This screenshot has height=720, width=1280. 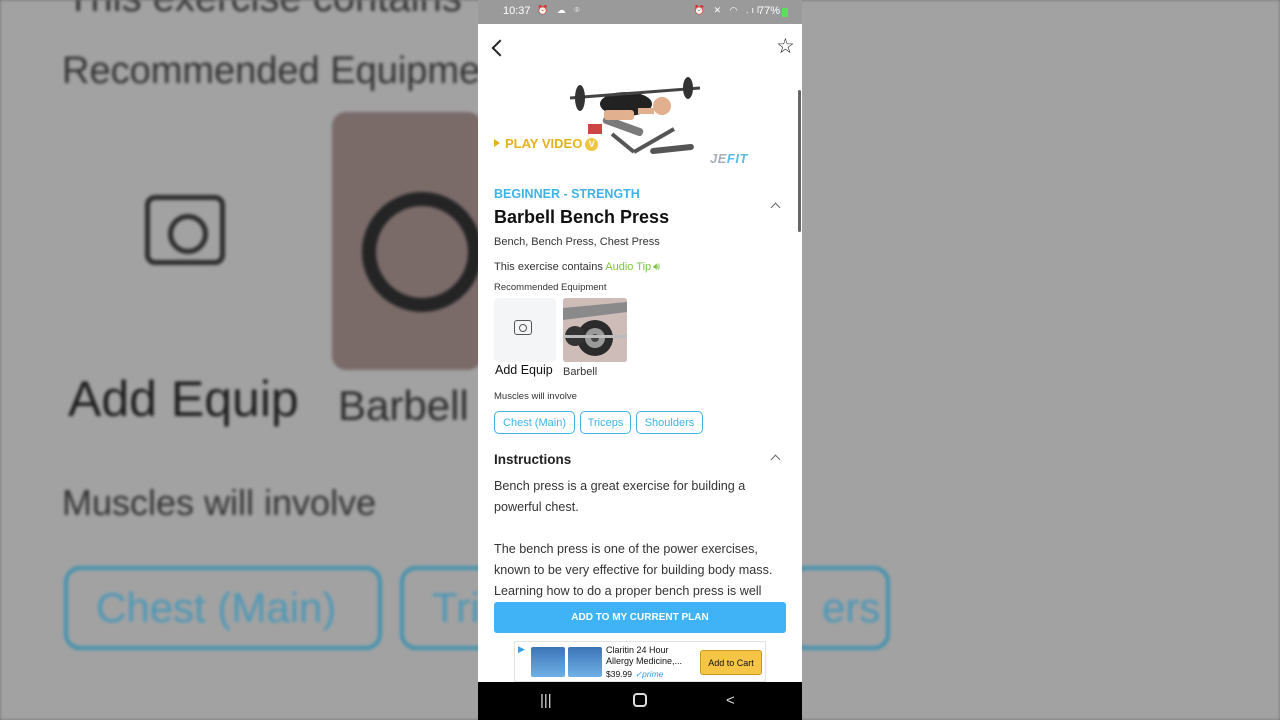 What do you see at coordinates (560, 10) in the screenshot?
I see `status-left-icons: ⏰ ☁ ⌾` at bounding box center [560, 10].